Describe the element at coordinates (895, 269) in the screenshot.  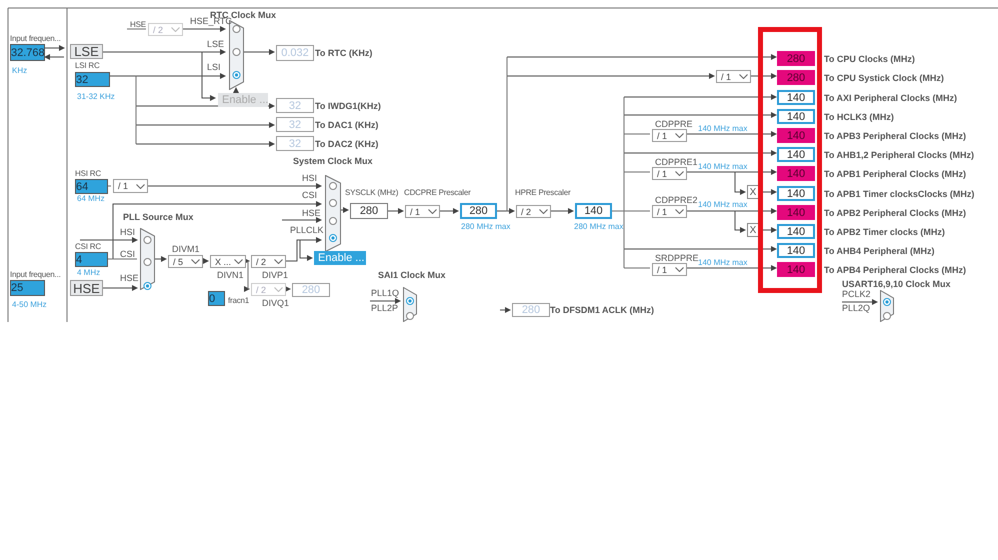
I see `output-label: To APB4 Peripheral Clocks (MHz)` at that location.